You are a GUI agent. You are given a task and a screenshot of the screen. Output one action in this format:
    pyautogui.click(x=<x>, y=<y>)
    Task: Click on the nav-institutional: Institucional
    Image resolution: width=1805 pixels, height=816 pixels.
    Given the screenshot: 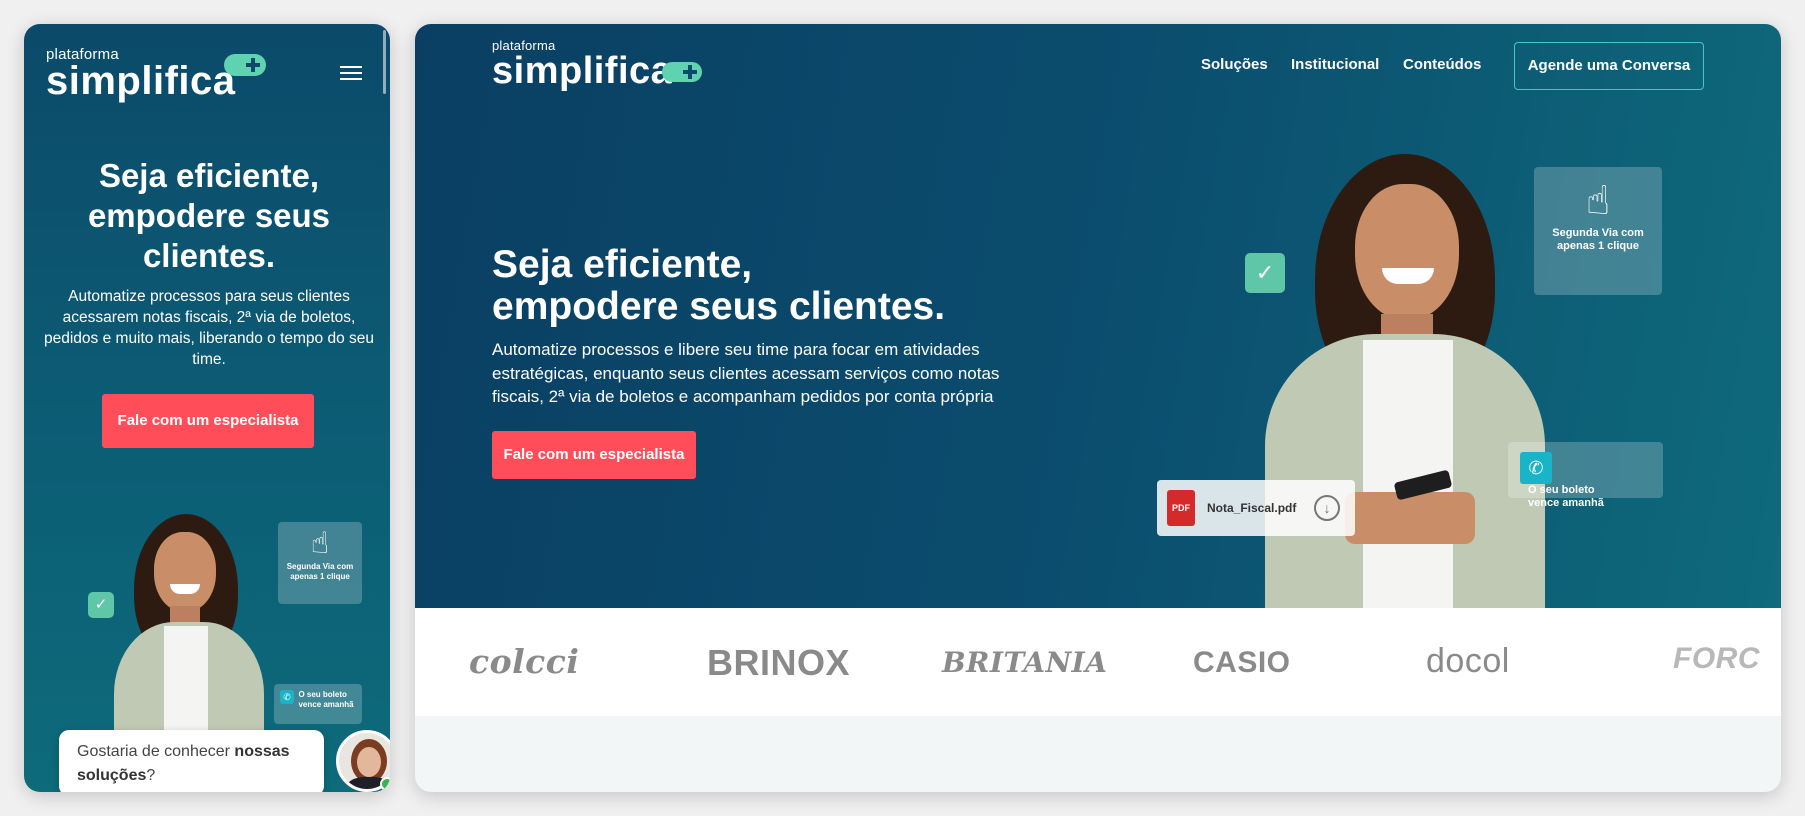 What is the action you would take?
    pyautogui.click(x=1335, y=64)
    